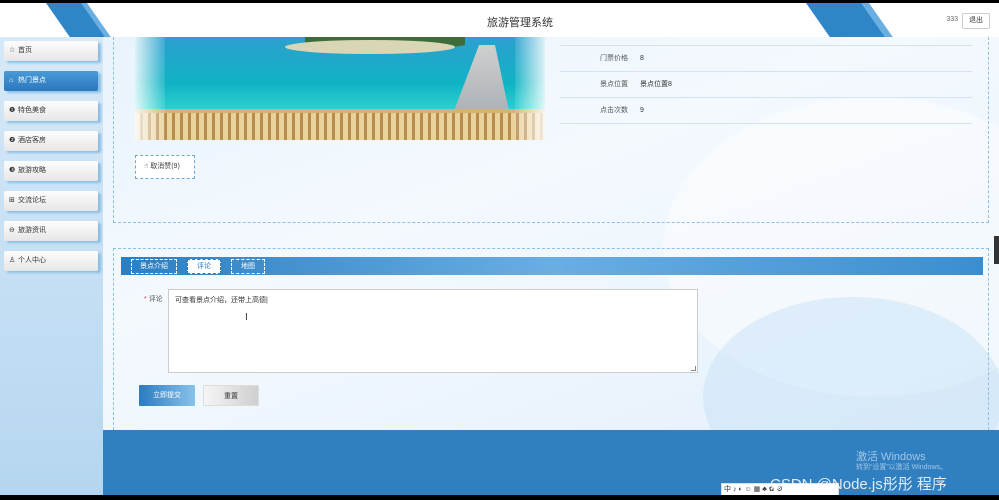 Image resolution: width=999 pixels, height=500 pixels. Describe the element at coordinates (204, 266) in the screenshot. I see `tab-comments: 评论` at that location.